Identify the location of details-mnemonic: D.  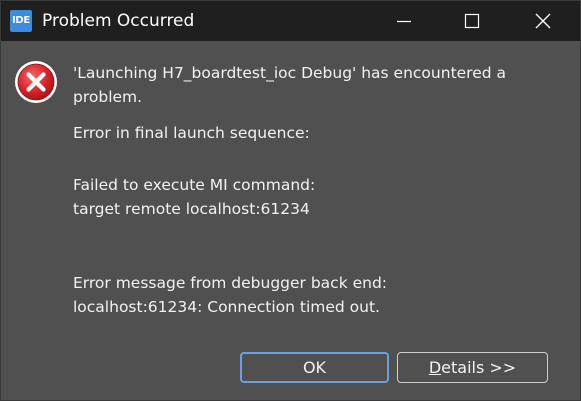
(435, 367).